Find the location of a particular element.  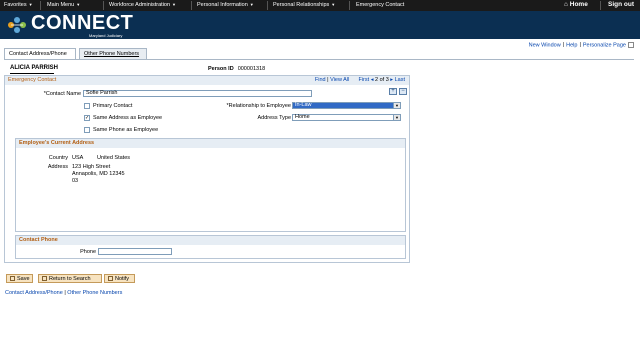

current-address-title: Employee's Current Address is located at coordinates (57, 143).